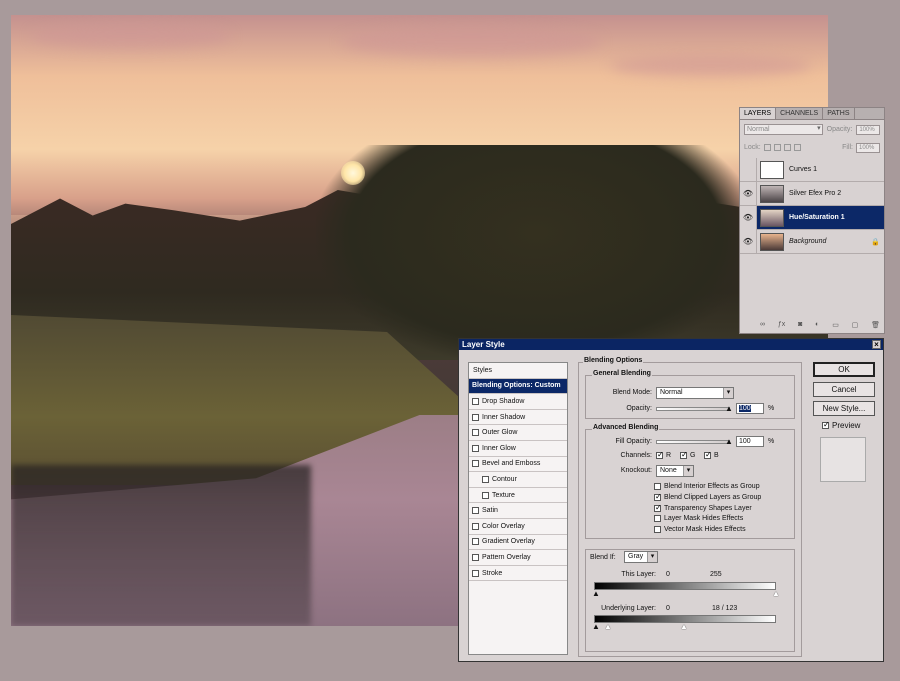 Image resolution: width=900 pixels, height=681 pixels. I want to click on option-layer-mask-hides: Layer Mask Hides Effects, so click(698, 518).